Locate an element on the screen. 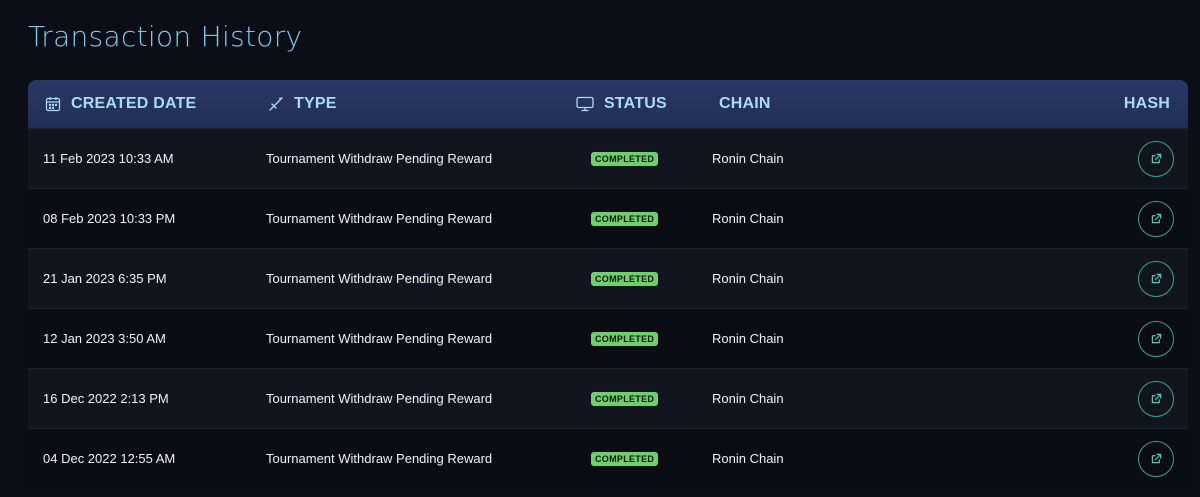 The width and height of the screenshot is (1200, 497). column-header-chain: CHAIN is located at coordinates (745, 104).